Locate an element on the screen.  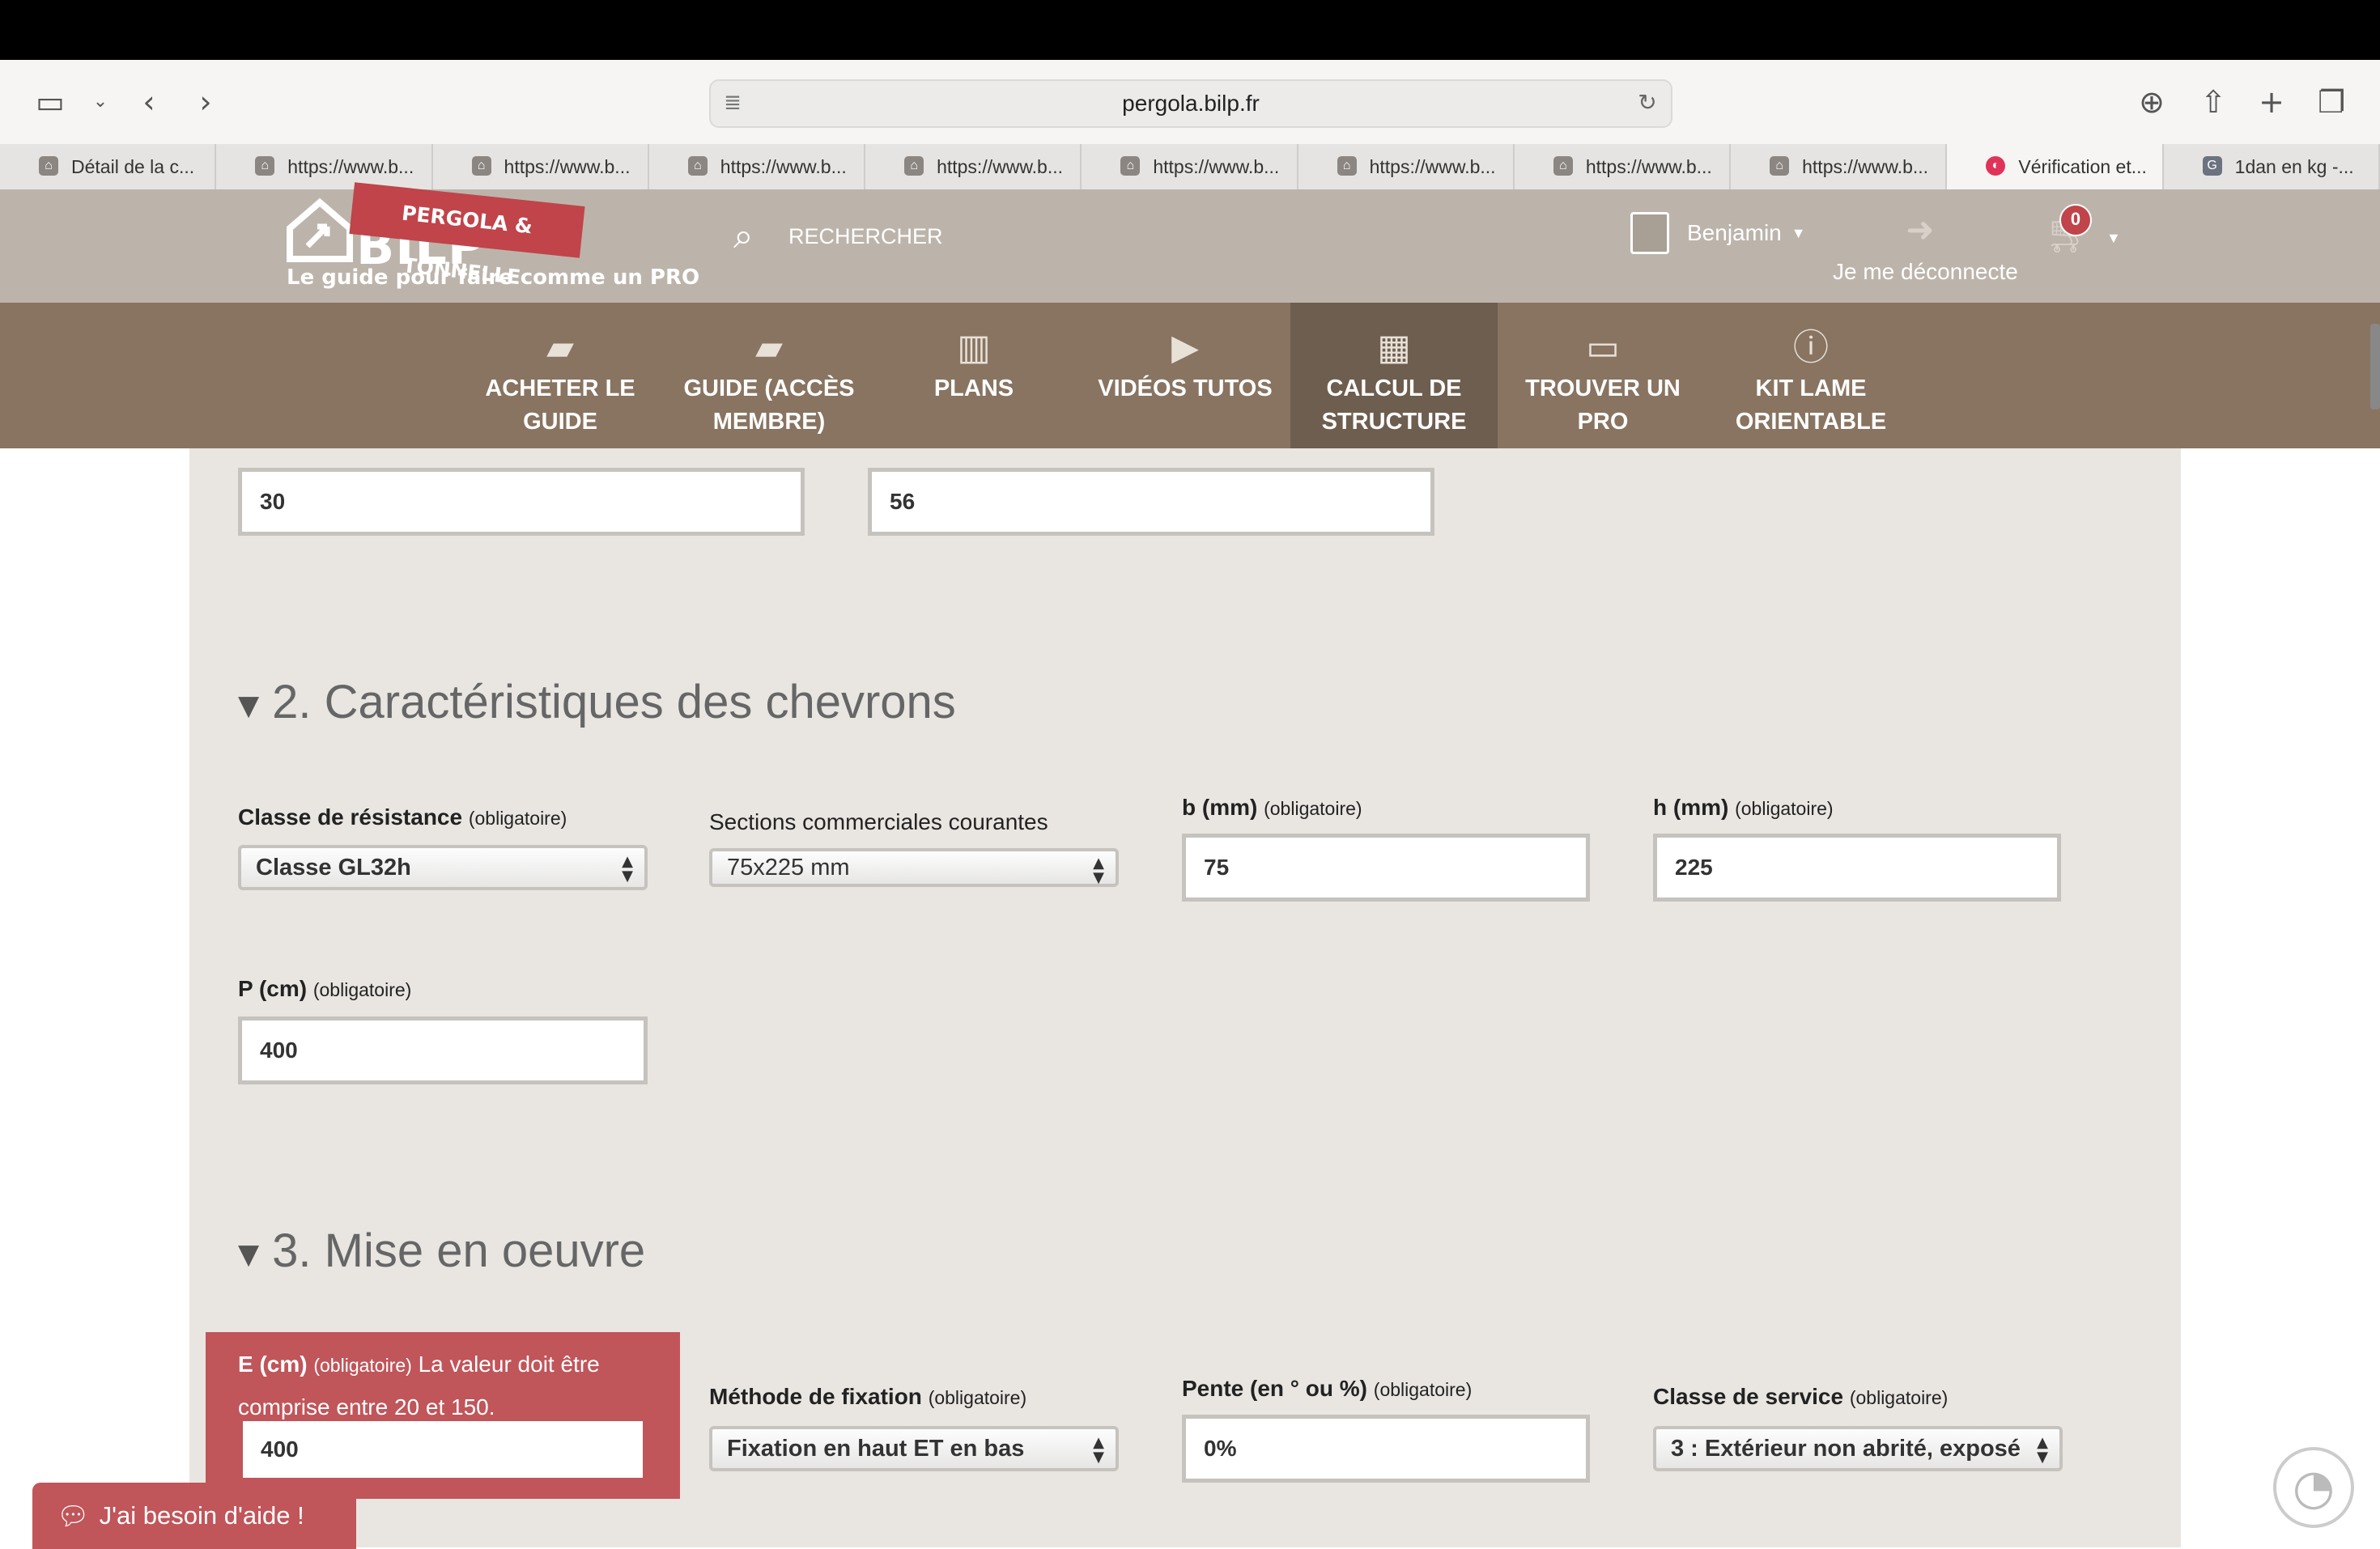
map-icon: ▥ is located at coordinates (974, 347).